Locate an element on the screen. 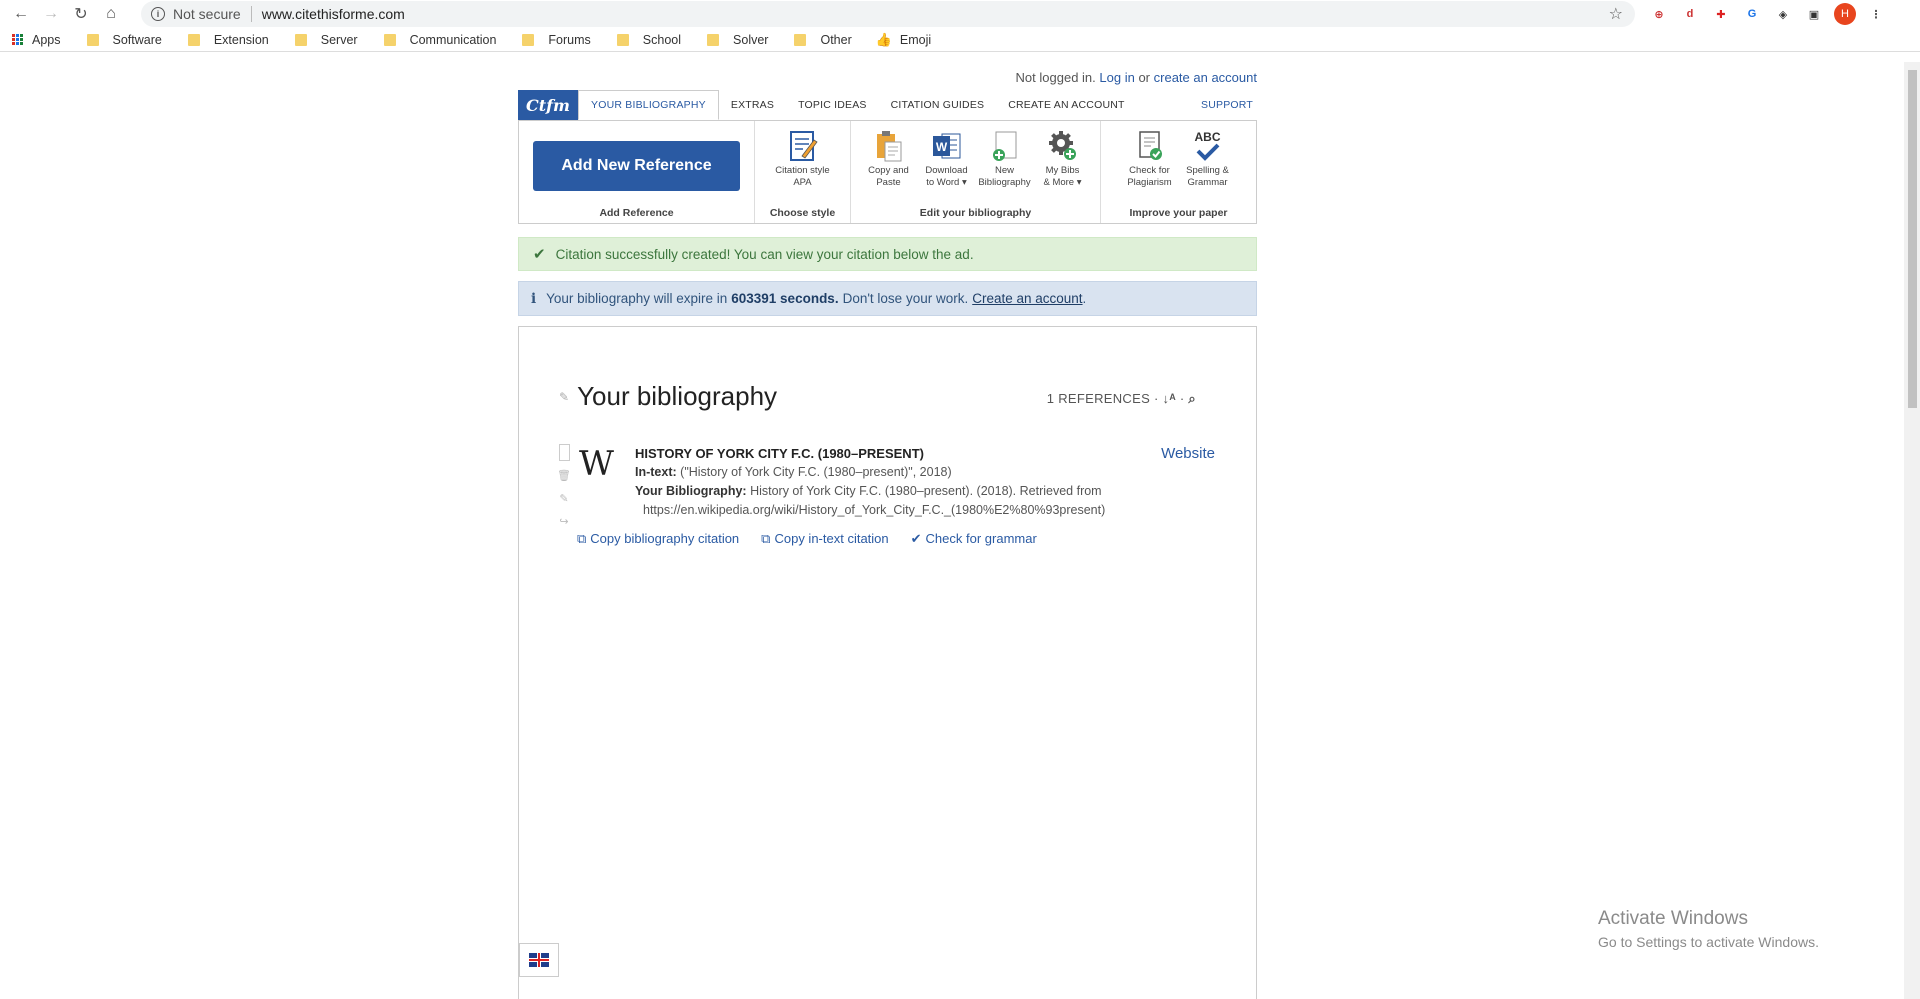  tab-create-account: CREATE AN ACCOUNT is located at coordinates (1066, 105).